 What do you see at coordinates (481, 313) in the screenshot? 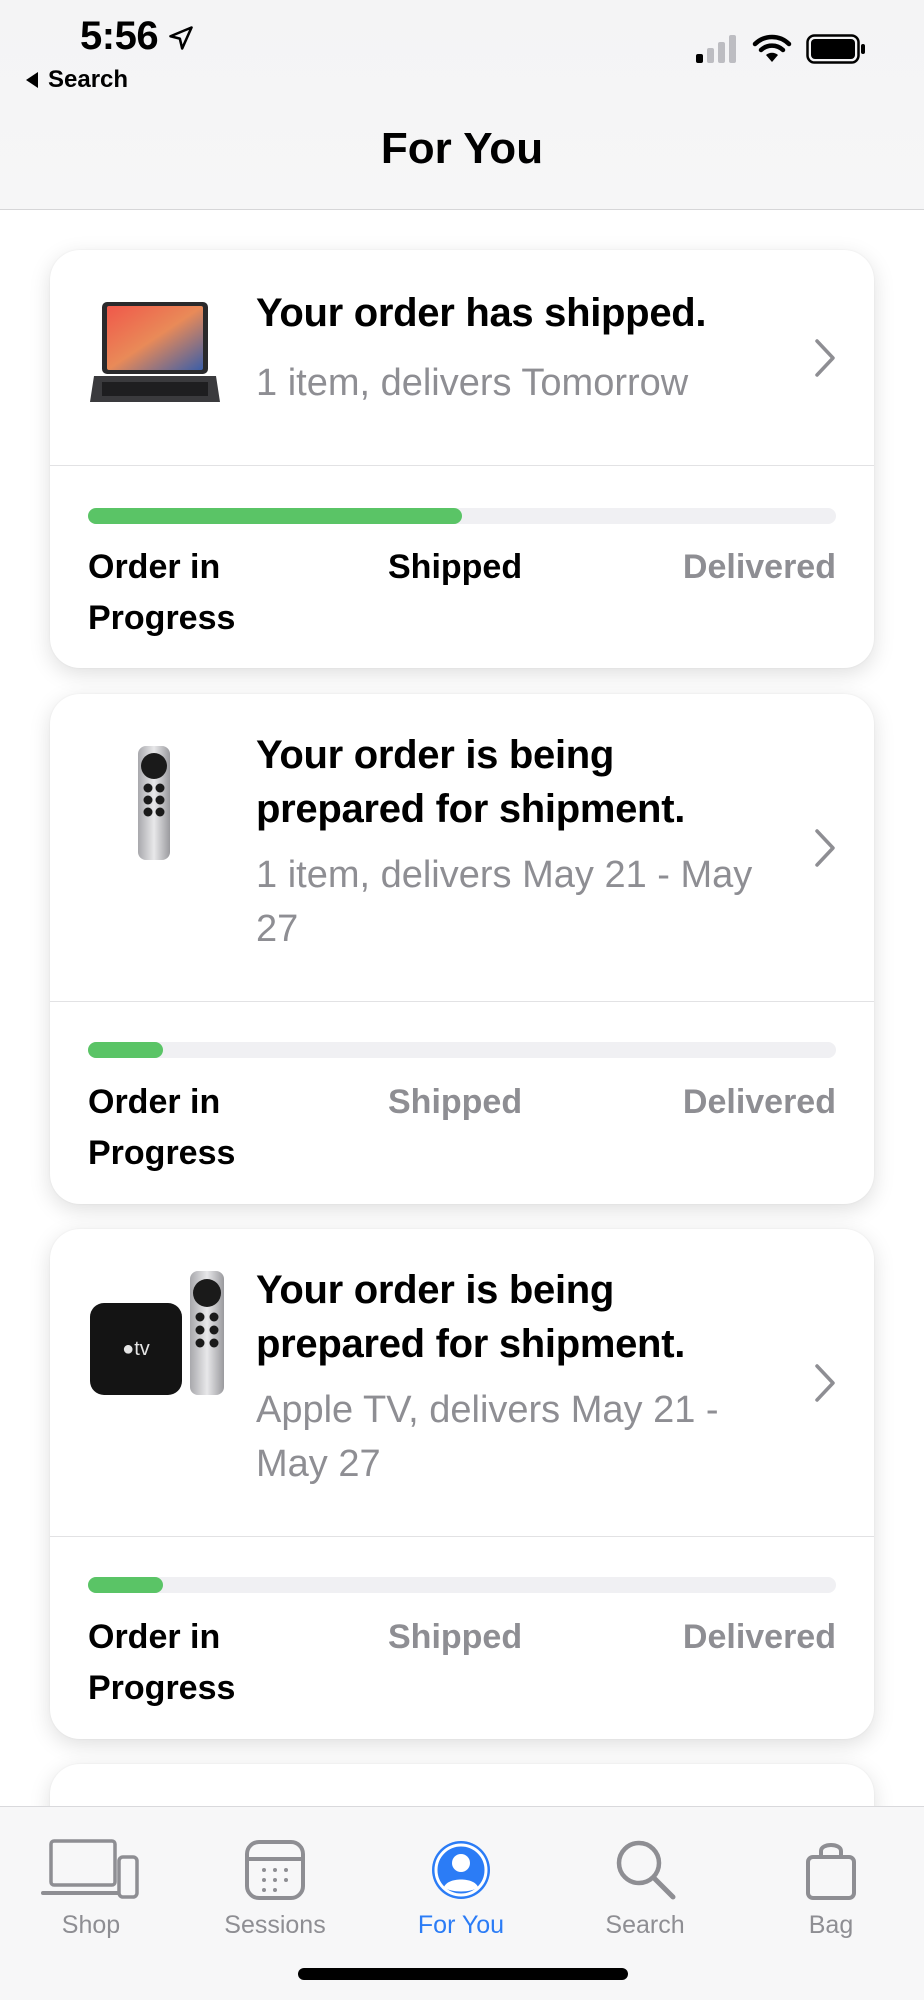
I see `order-title: Your order has shipped.` at bounding box center [481, 313].